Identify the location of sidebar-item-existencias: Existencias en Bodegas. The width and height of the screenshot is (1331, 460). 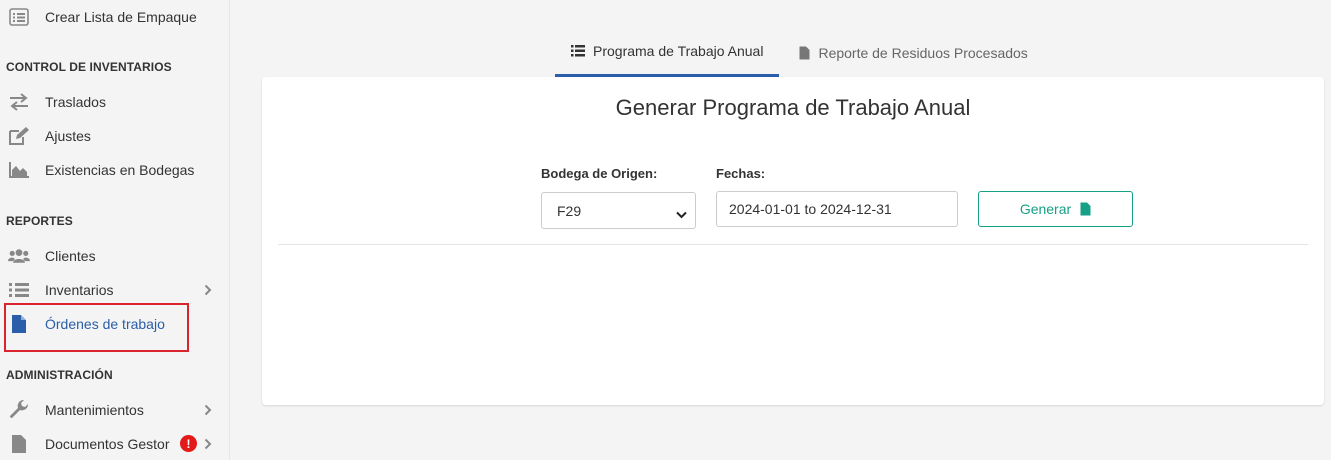
(114, 170).